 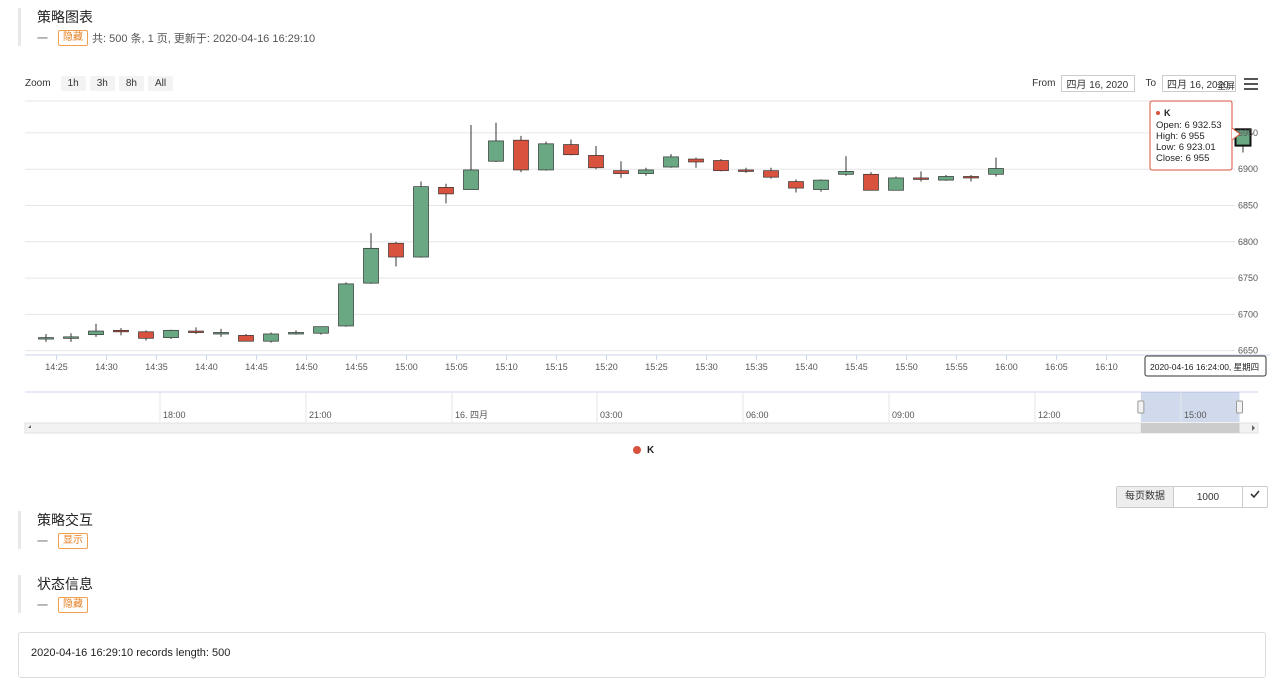 I want to click on tooltip-series-dot, so click(x=1158, y=113).